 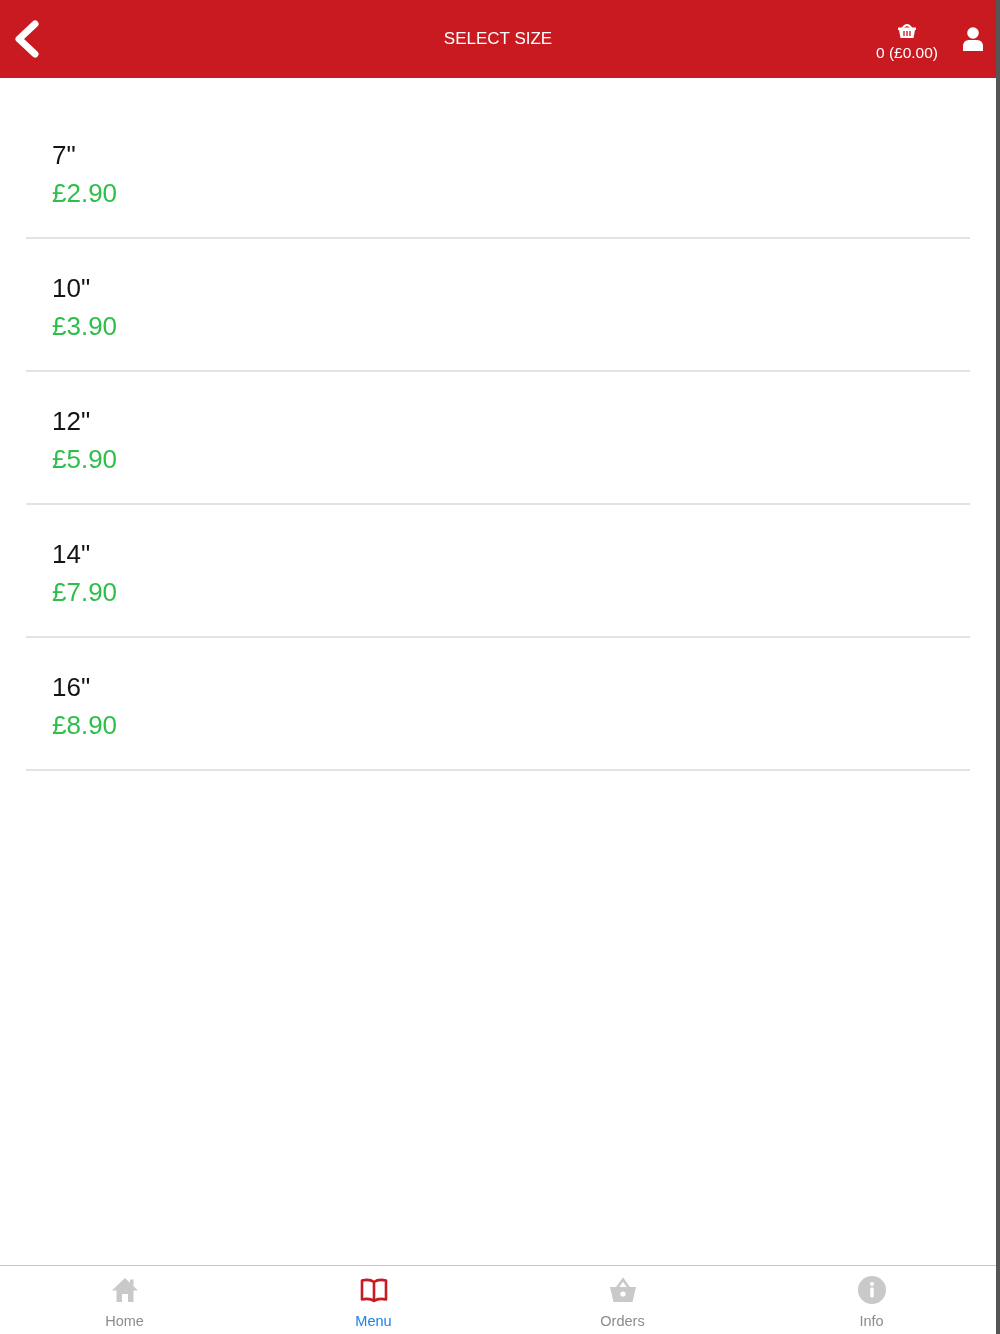 What do you see at coordinates (906, 39) in the screenshot?
I see `cart-button: 0 (£0.00)` at bounding box center [906, 39].